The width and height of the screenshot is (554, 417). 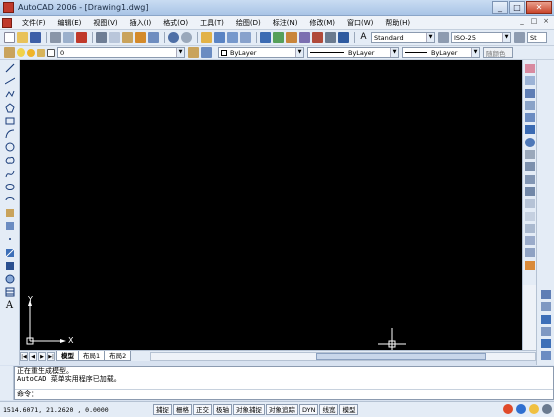 What do you see at coordinates (329, 409) in the screenshot?
I see `lineweight-toggle: 线宽` at bounding box center [329, 409].